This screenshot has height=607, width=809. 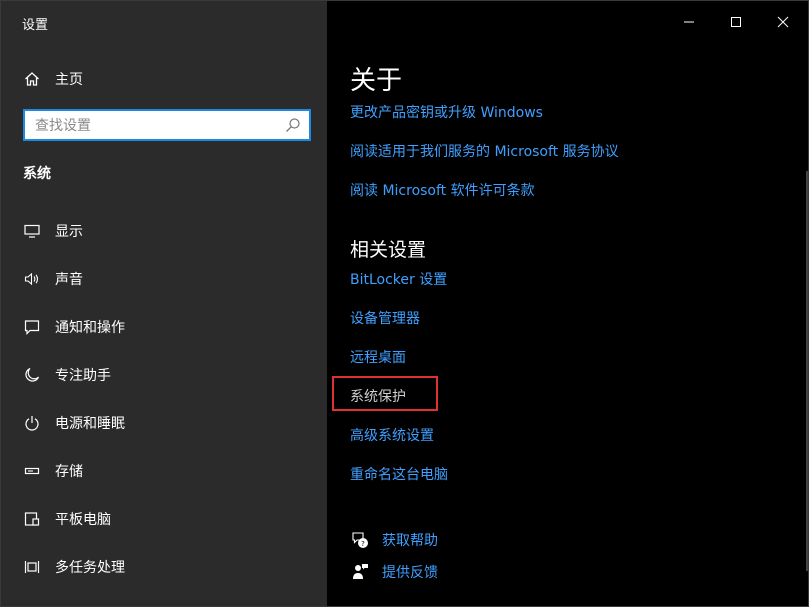 What do you see at coordinates (32, 327) in the screenshot?
I see `notification-icon` at bounding box center [32, 327].